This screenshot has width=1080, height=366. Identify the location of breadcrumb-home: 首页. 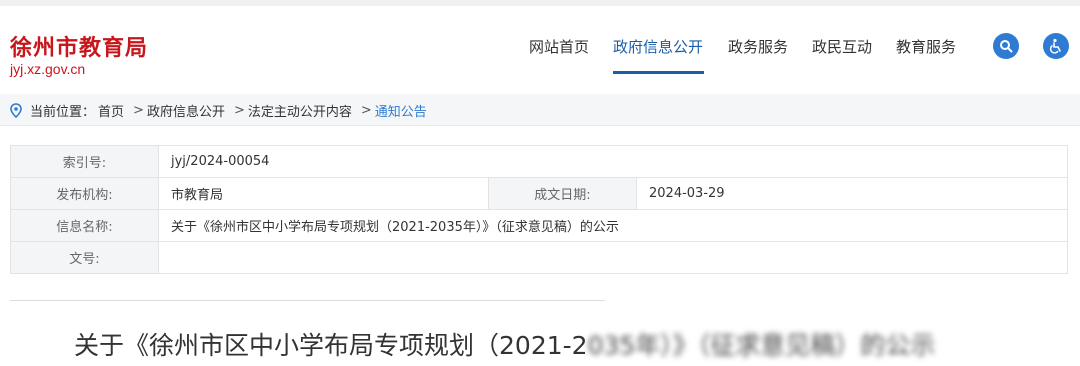
(111, 110).